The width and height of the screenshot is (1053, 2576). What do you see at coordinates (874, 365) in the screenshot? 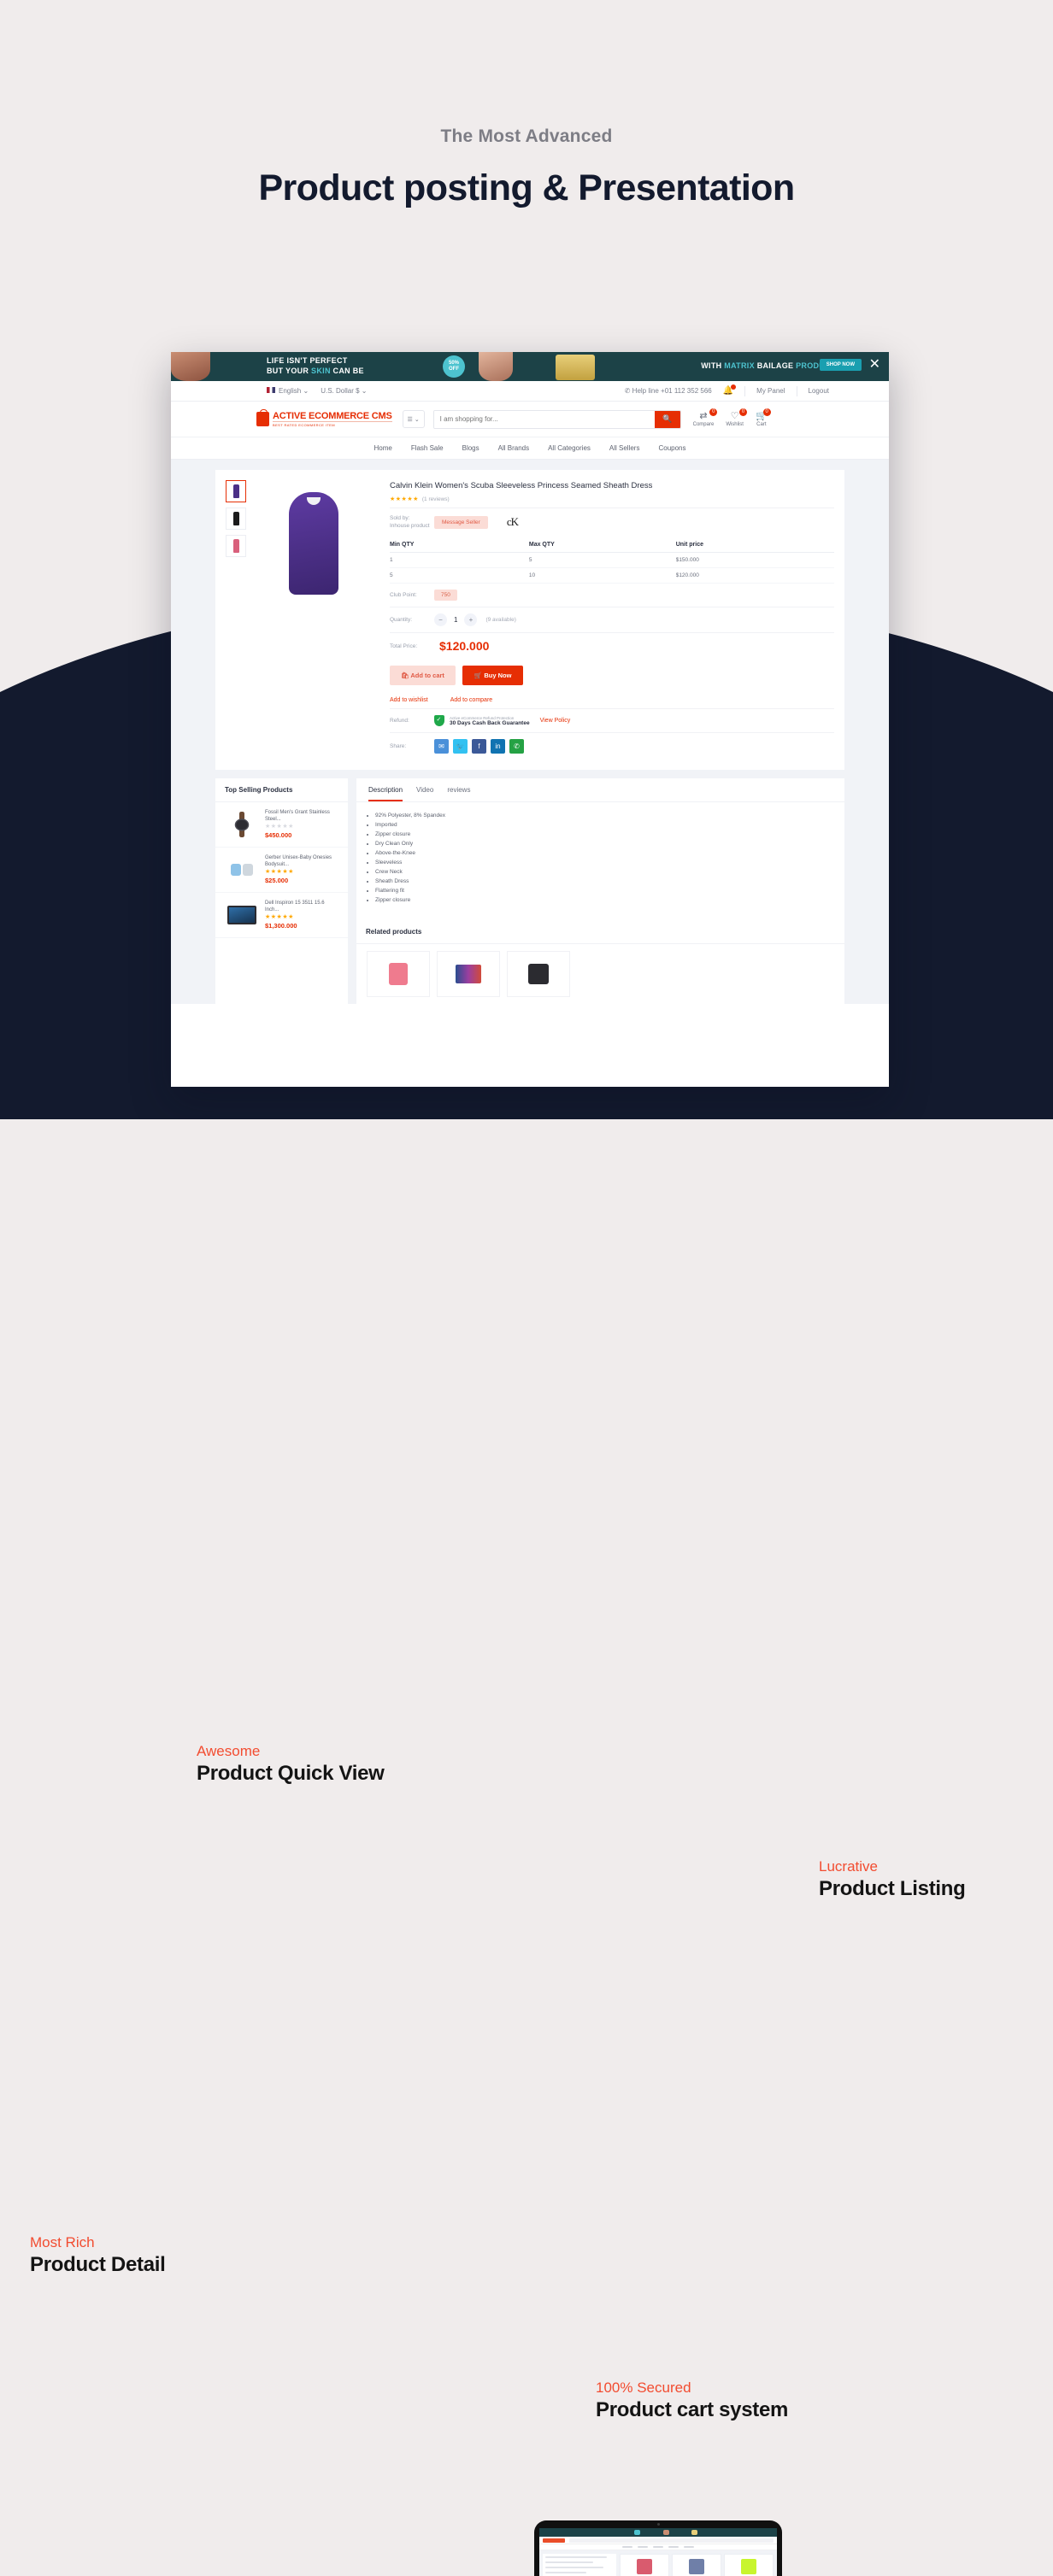
I see `close-icon: ✕` at bounding box center [874, 365].